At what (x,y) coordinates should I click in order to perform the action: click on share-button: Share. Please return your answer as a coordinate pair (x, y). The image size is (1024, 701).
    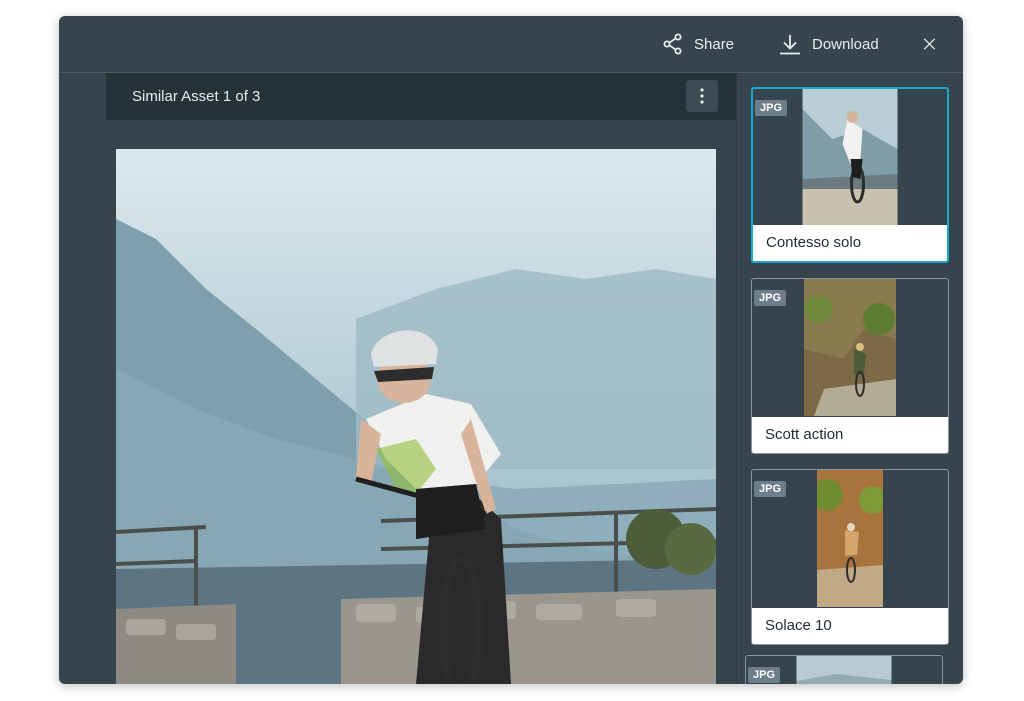
    Looking at the image, I should click on (698, 44).